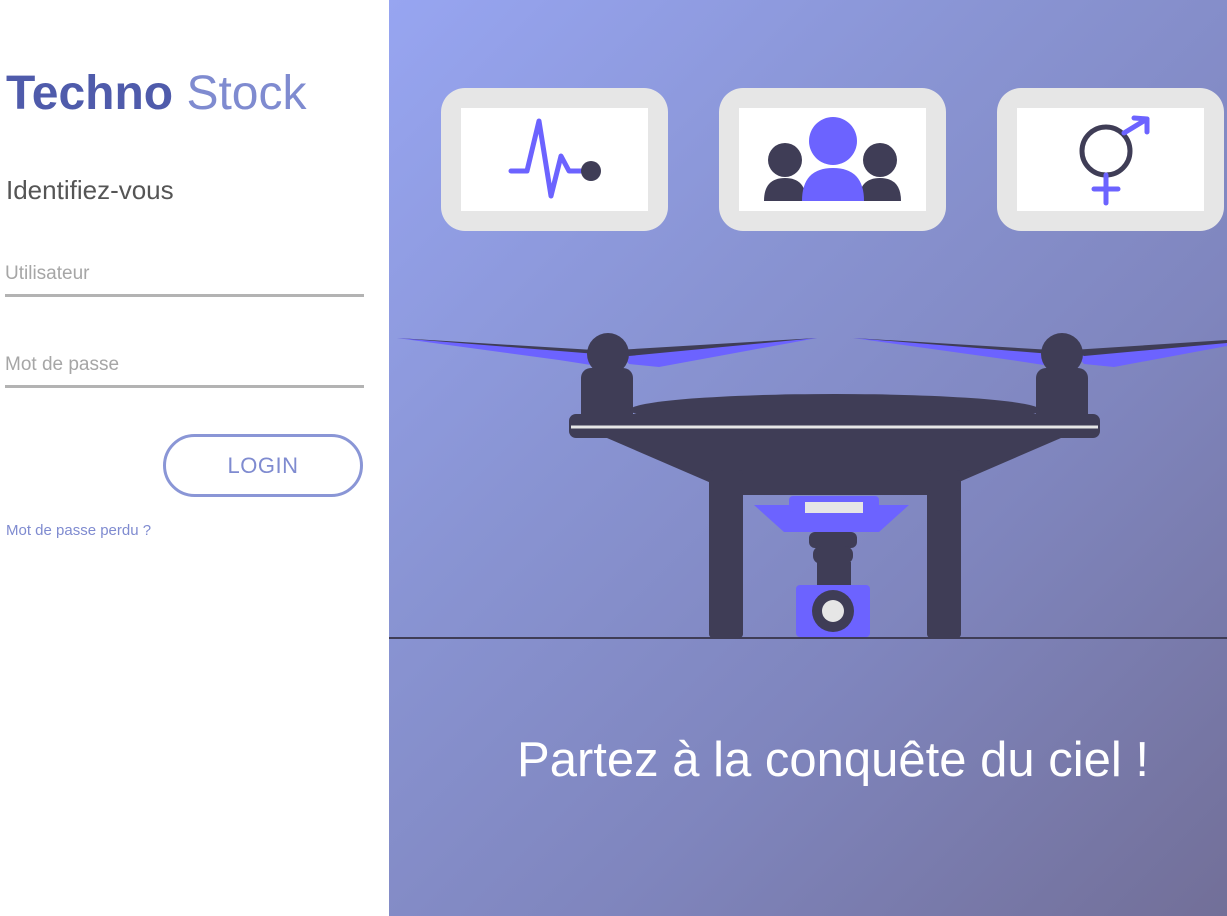 The image size is (1227, 916). I want to click on login-heading: Identifiez-vous, so click(90, 190).